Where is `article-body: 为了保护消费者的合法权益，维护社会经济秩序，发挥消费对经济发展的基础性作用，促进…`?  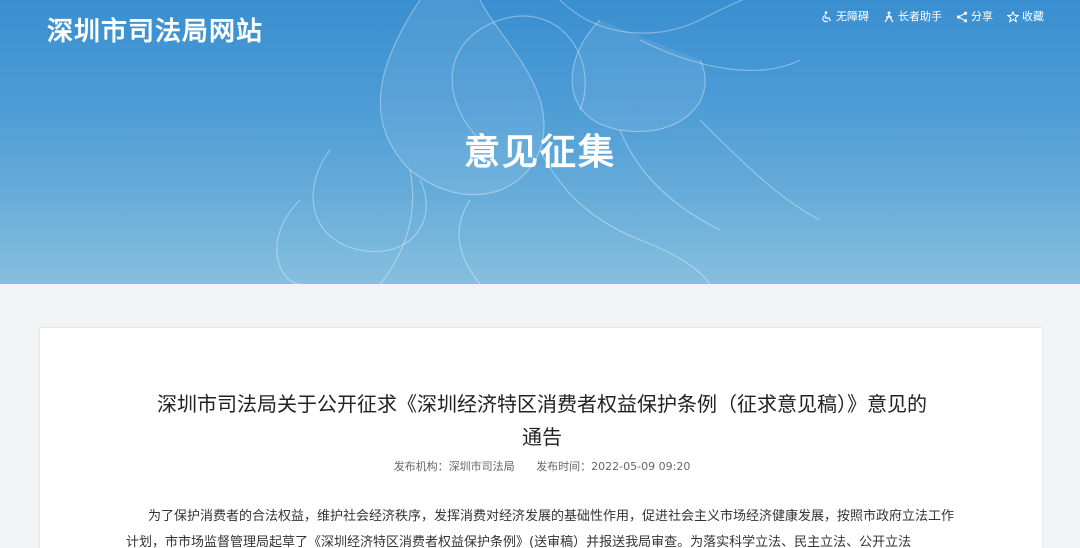 article-body: 为了保护消费者的合法权益，维护社会经济秩序，发挥消费对经济发展的基础性作用，促进… is located at coordinates (540, 528).